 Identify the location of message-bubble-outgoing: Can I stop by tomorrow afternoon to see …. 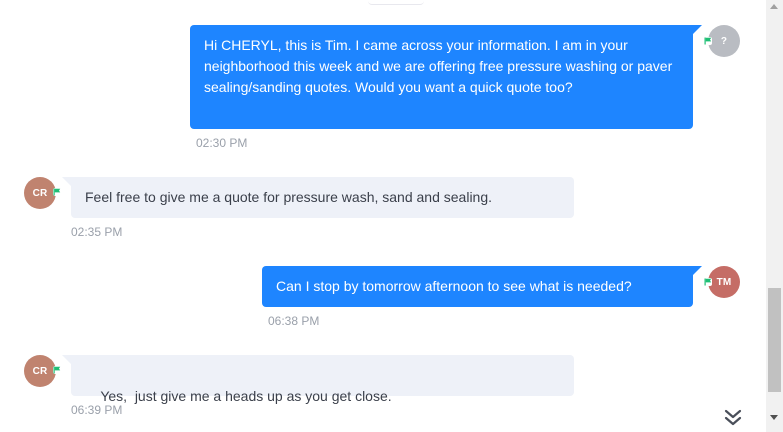
(477, 286).